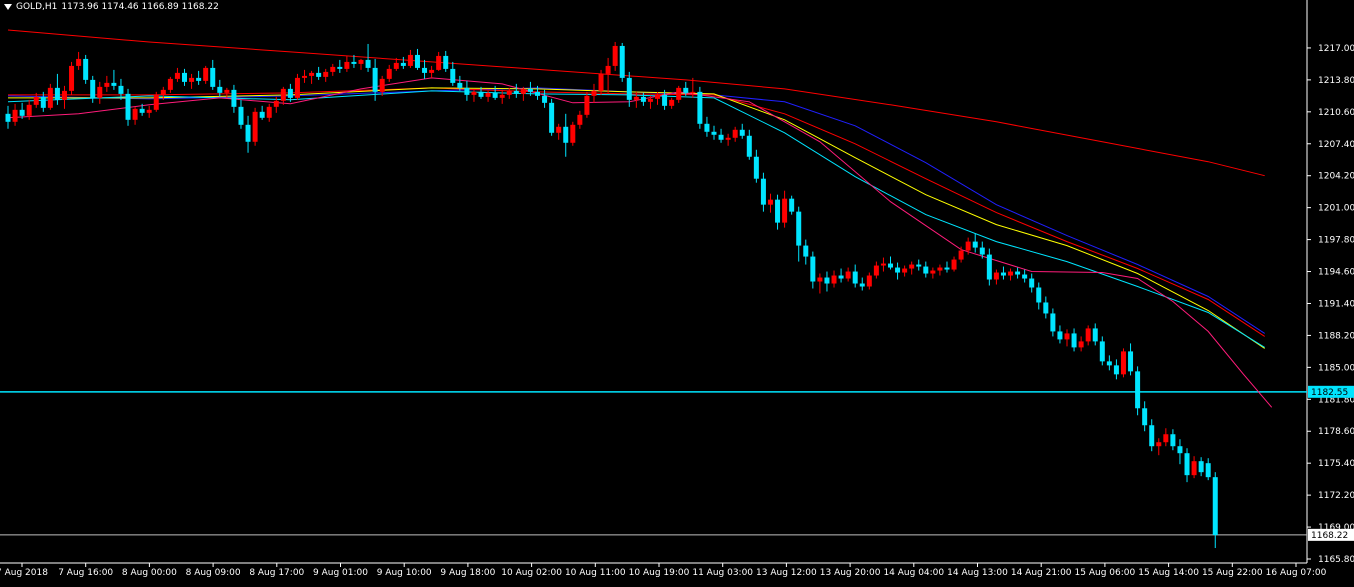 The width and height of the screenshot is (1354, 587). What do you see at coordinates (722, 573) in the screenshot?
I see `x-tick-label: 11 Aug 03:00` at bounding box center [722, 573].